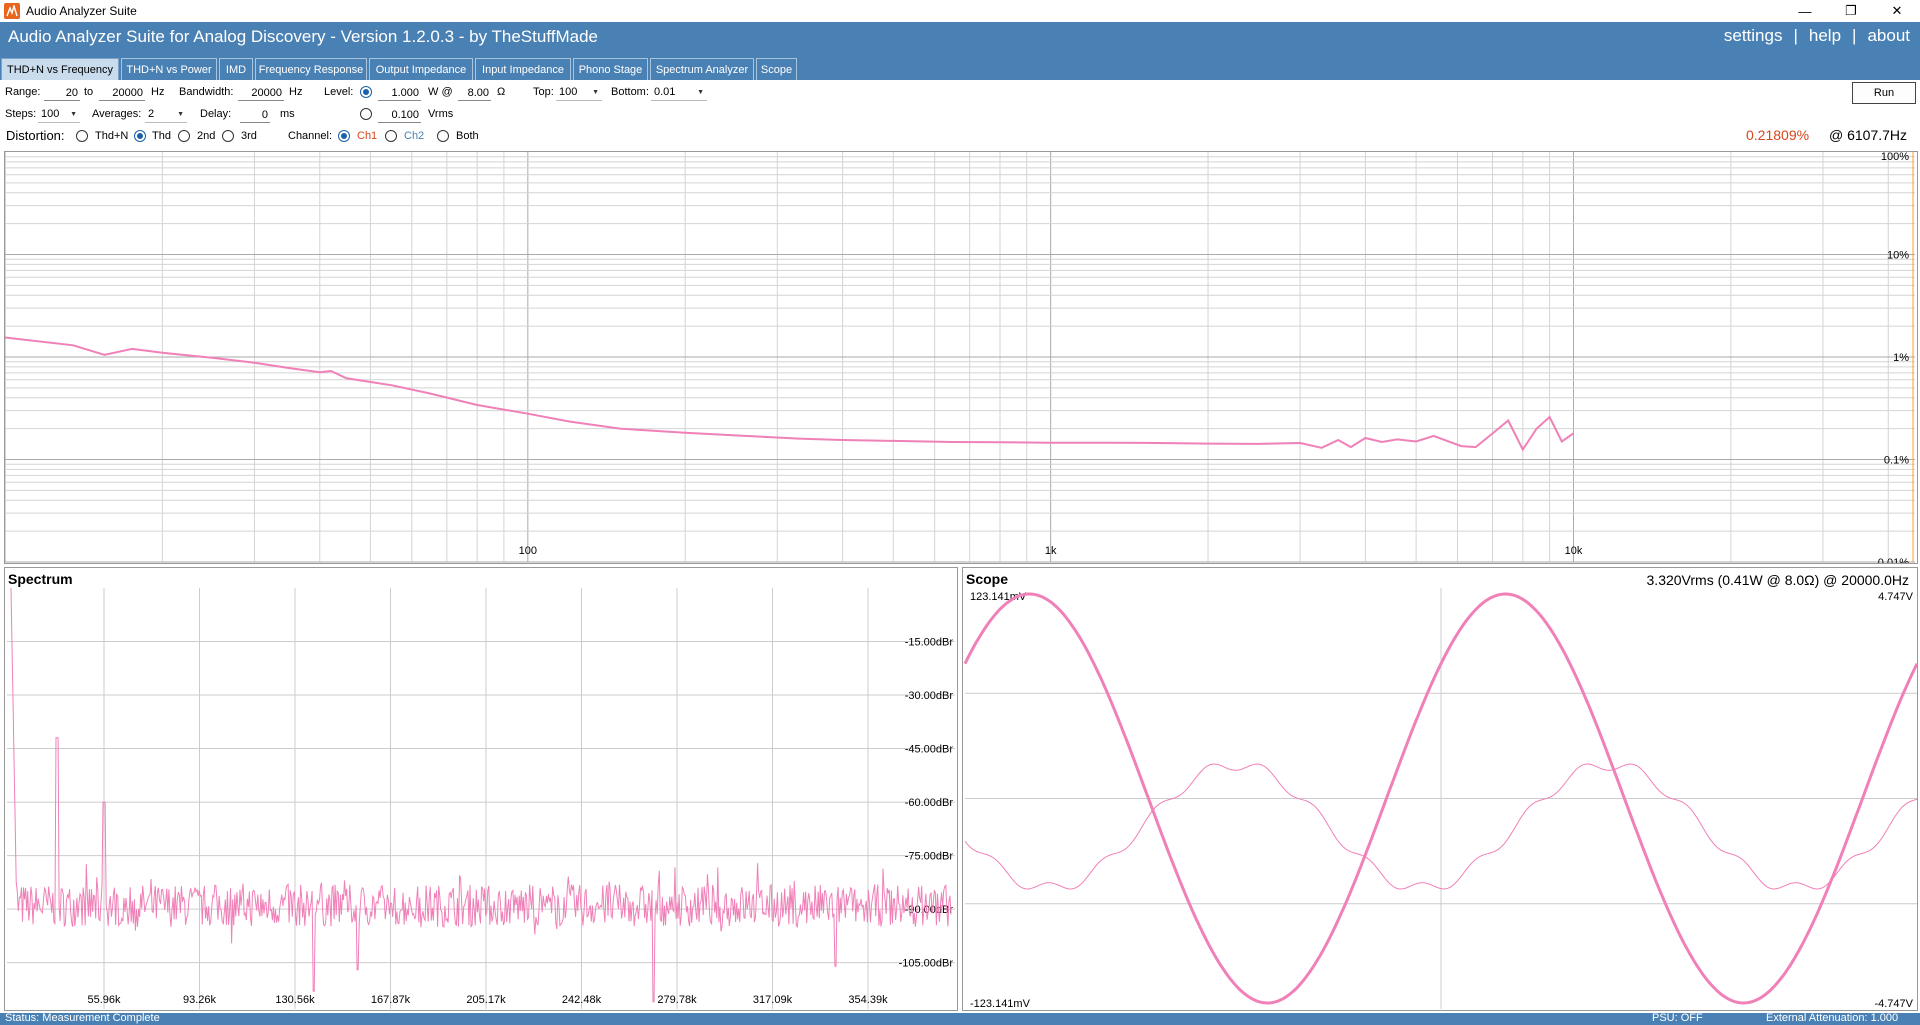 The width and height of the screenshot is (1920, 1025). I want to click on x-tick-label: 317.09k, so click(773, 1000).